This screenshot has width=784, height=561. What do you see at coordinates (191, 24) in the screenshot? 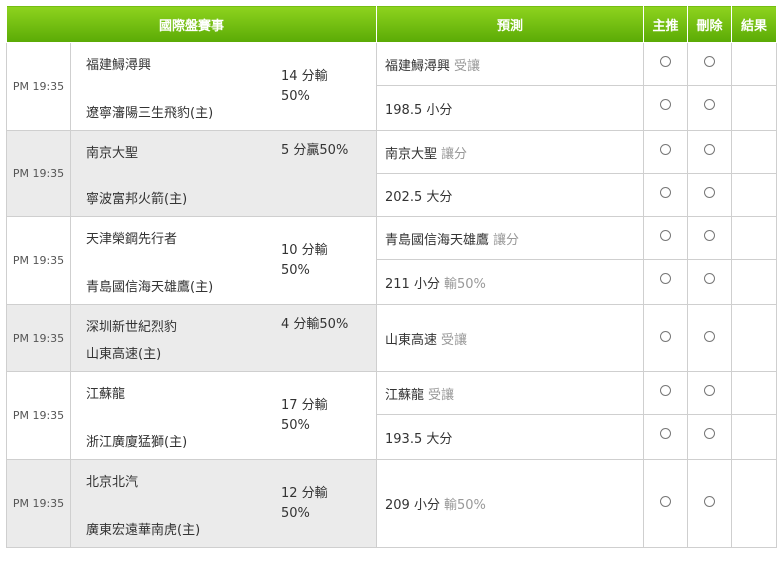
I see `match-column-header: 國際盤賽事` at bounding box center [191, 24].